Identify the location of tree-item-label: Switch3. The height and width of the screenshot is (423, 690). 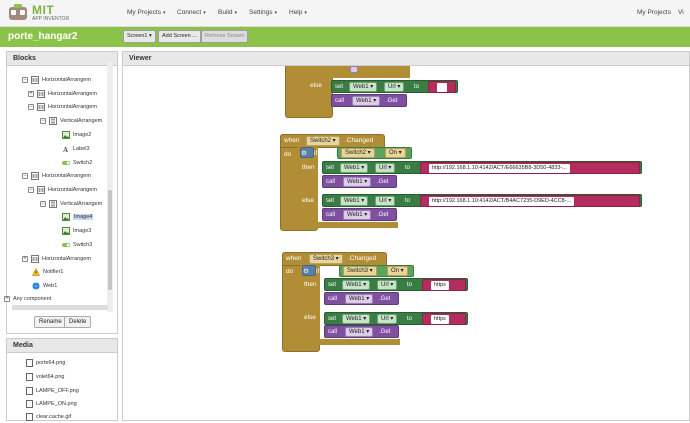
(83, 245).